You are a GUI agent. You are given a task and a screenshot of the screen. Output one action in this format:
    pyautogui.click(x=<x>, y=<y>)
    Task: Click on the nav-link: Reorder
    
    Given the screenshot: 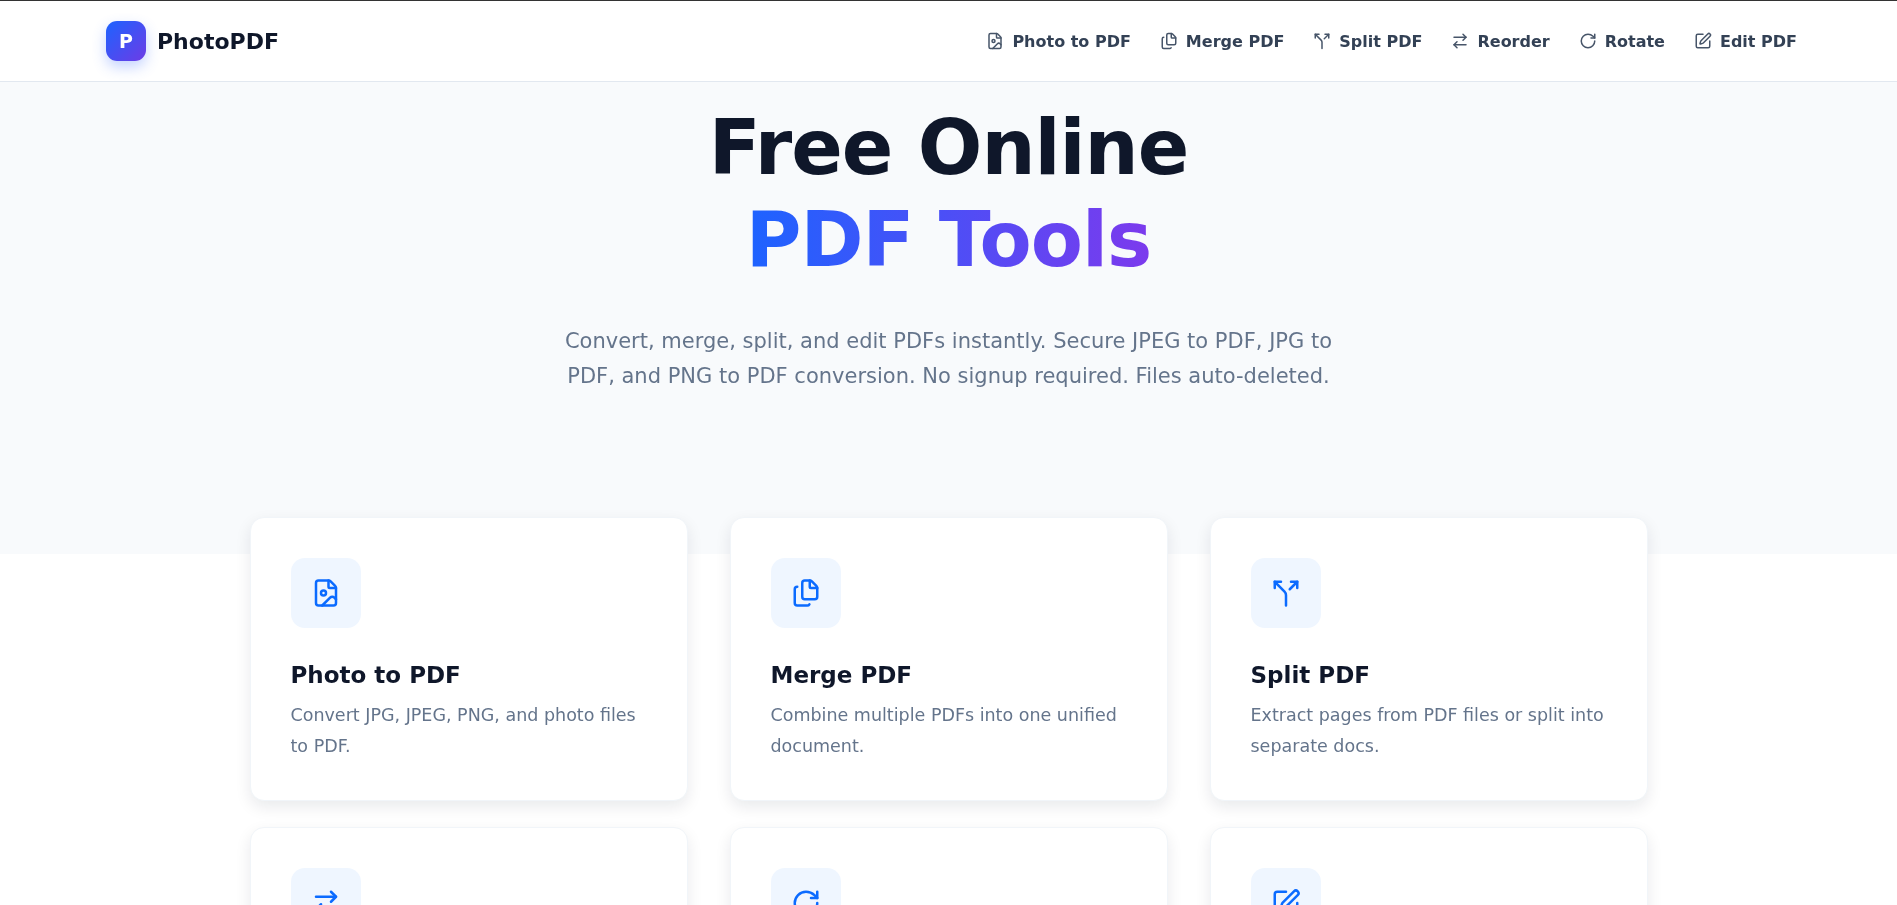 What is the action you would take?
    pyautogui.click(x=1500, y=41)
    